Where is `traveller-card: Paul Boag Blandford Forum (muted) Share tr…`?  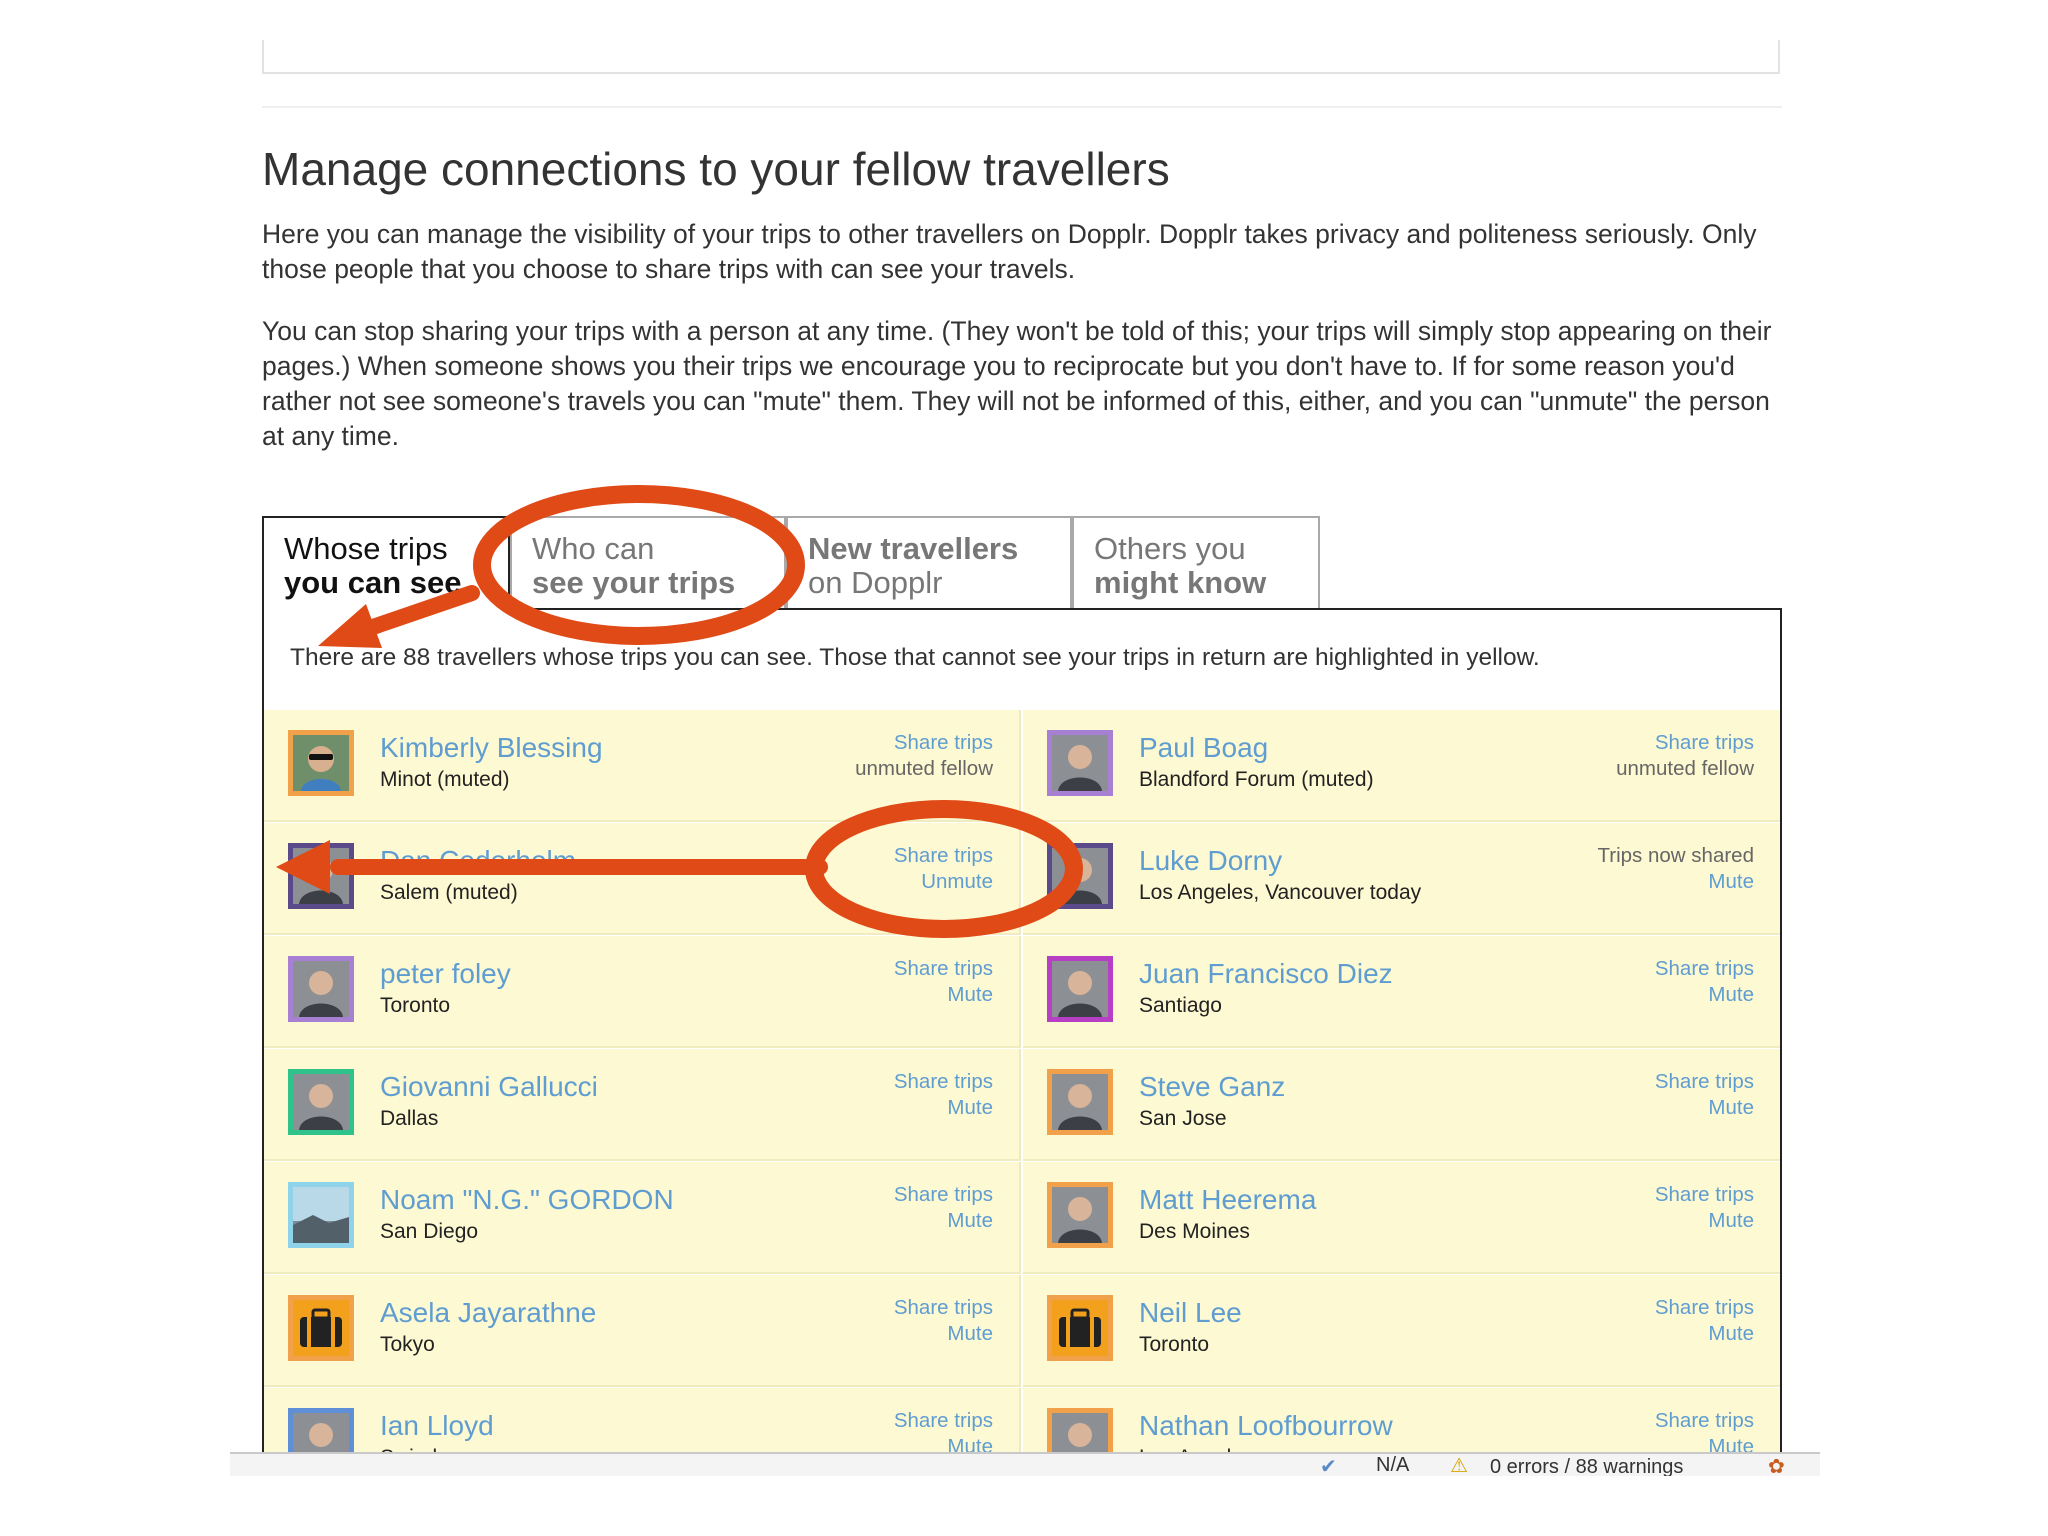
traveller-card: Paul Boag Blandford Forum (muted) Share tr… is located at coordinates (1401, 766).